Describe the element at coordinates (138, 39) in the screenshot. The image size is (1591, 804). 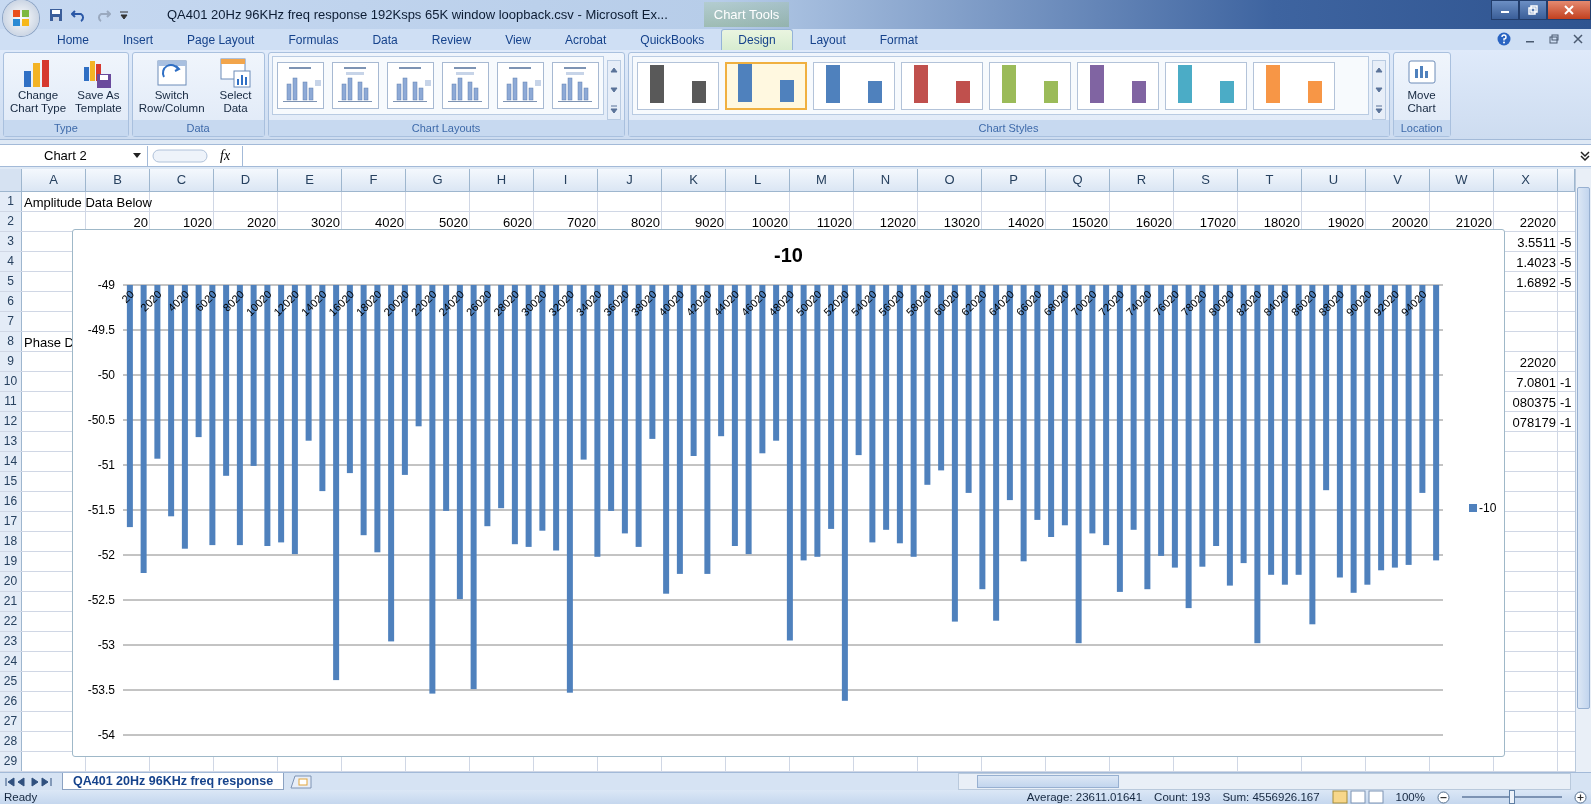
I see `ribbon-tab: Insert` at that location.